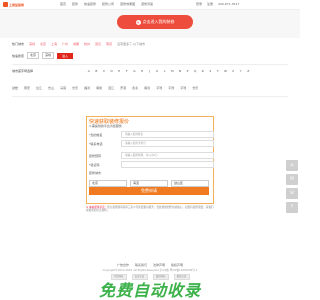 The height and width of the screenshot is (300, 320). I want to click on message-icon: ✉, so click(292, 179).